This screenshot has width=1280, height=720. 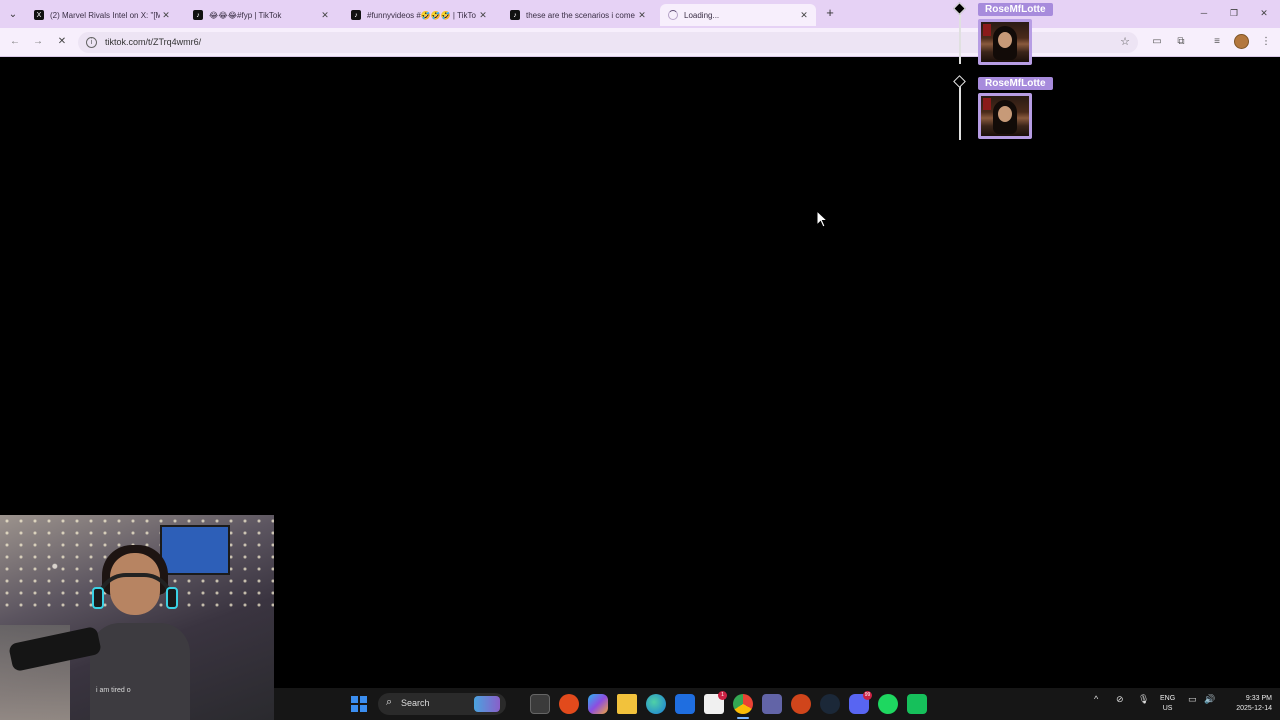 What do you see at coordinates (1234, 13) in the screenshot?
I see `restore-icon: ❐` at bounding box center [1234, 13].